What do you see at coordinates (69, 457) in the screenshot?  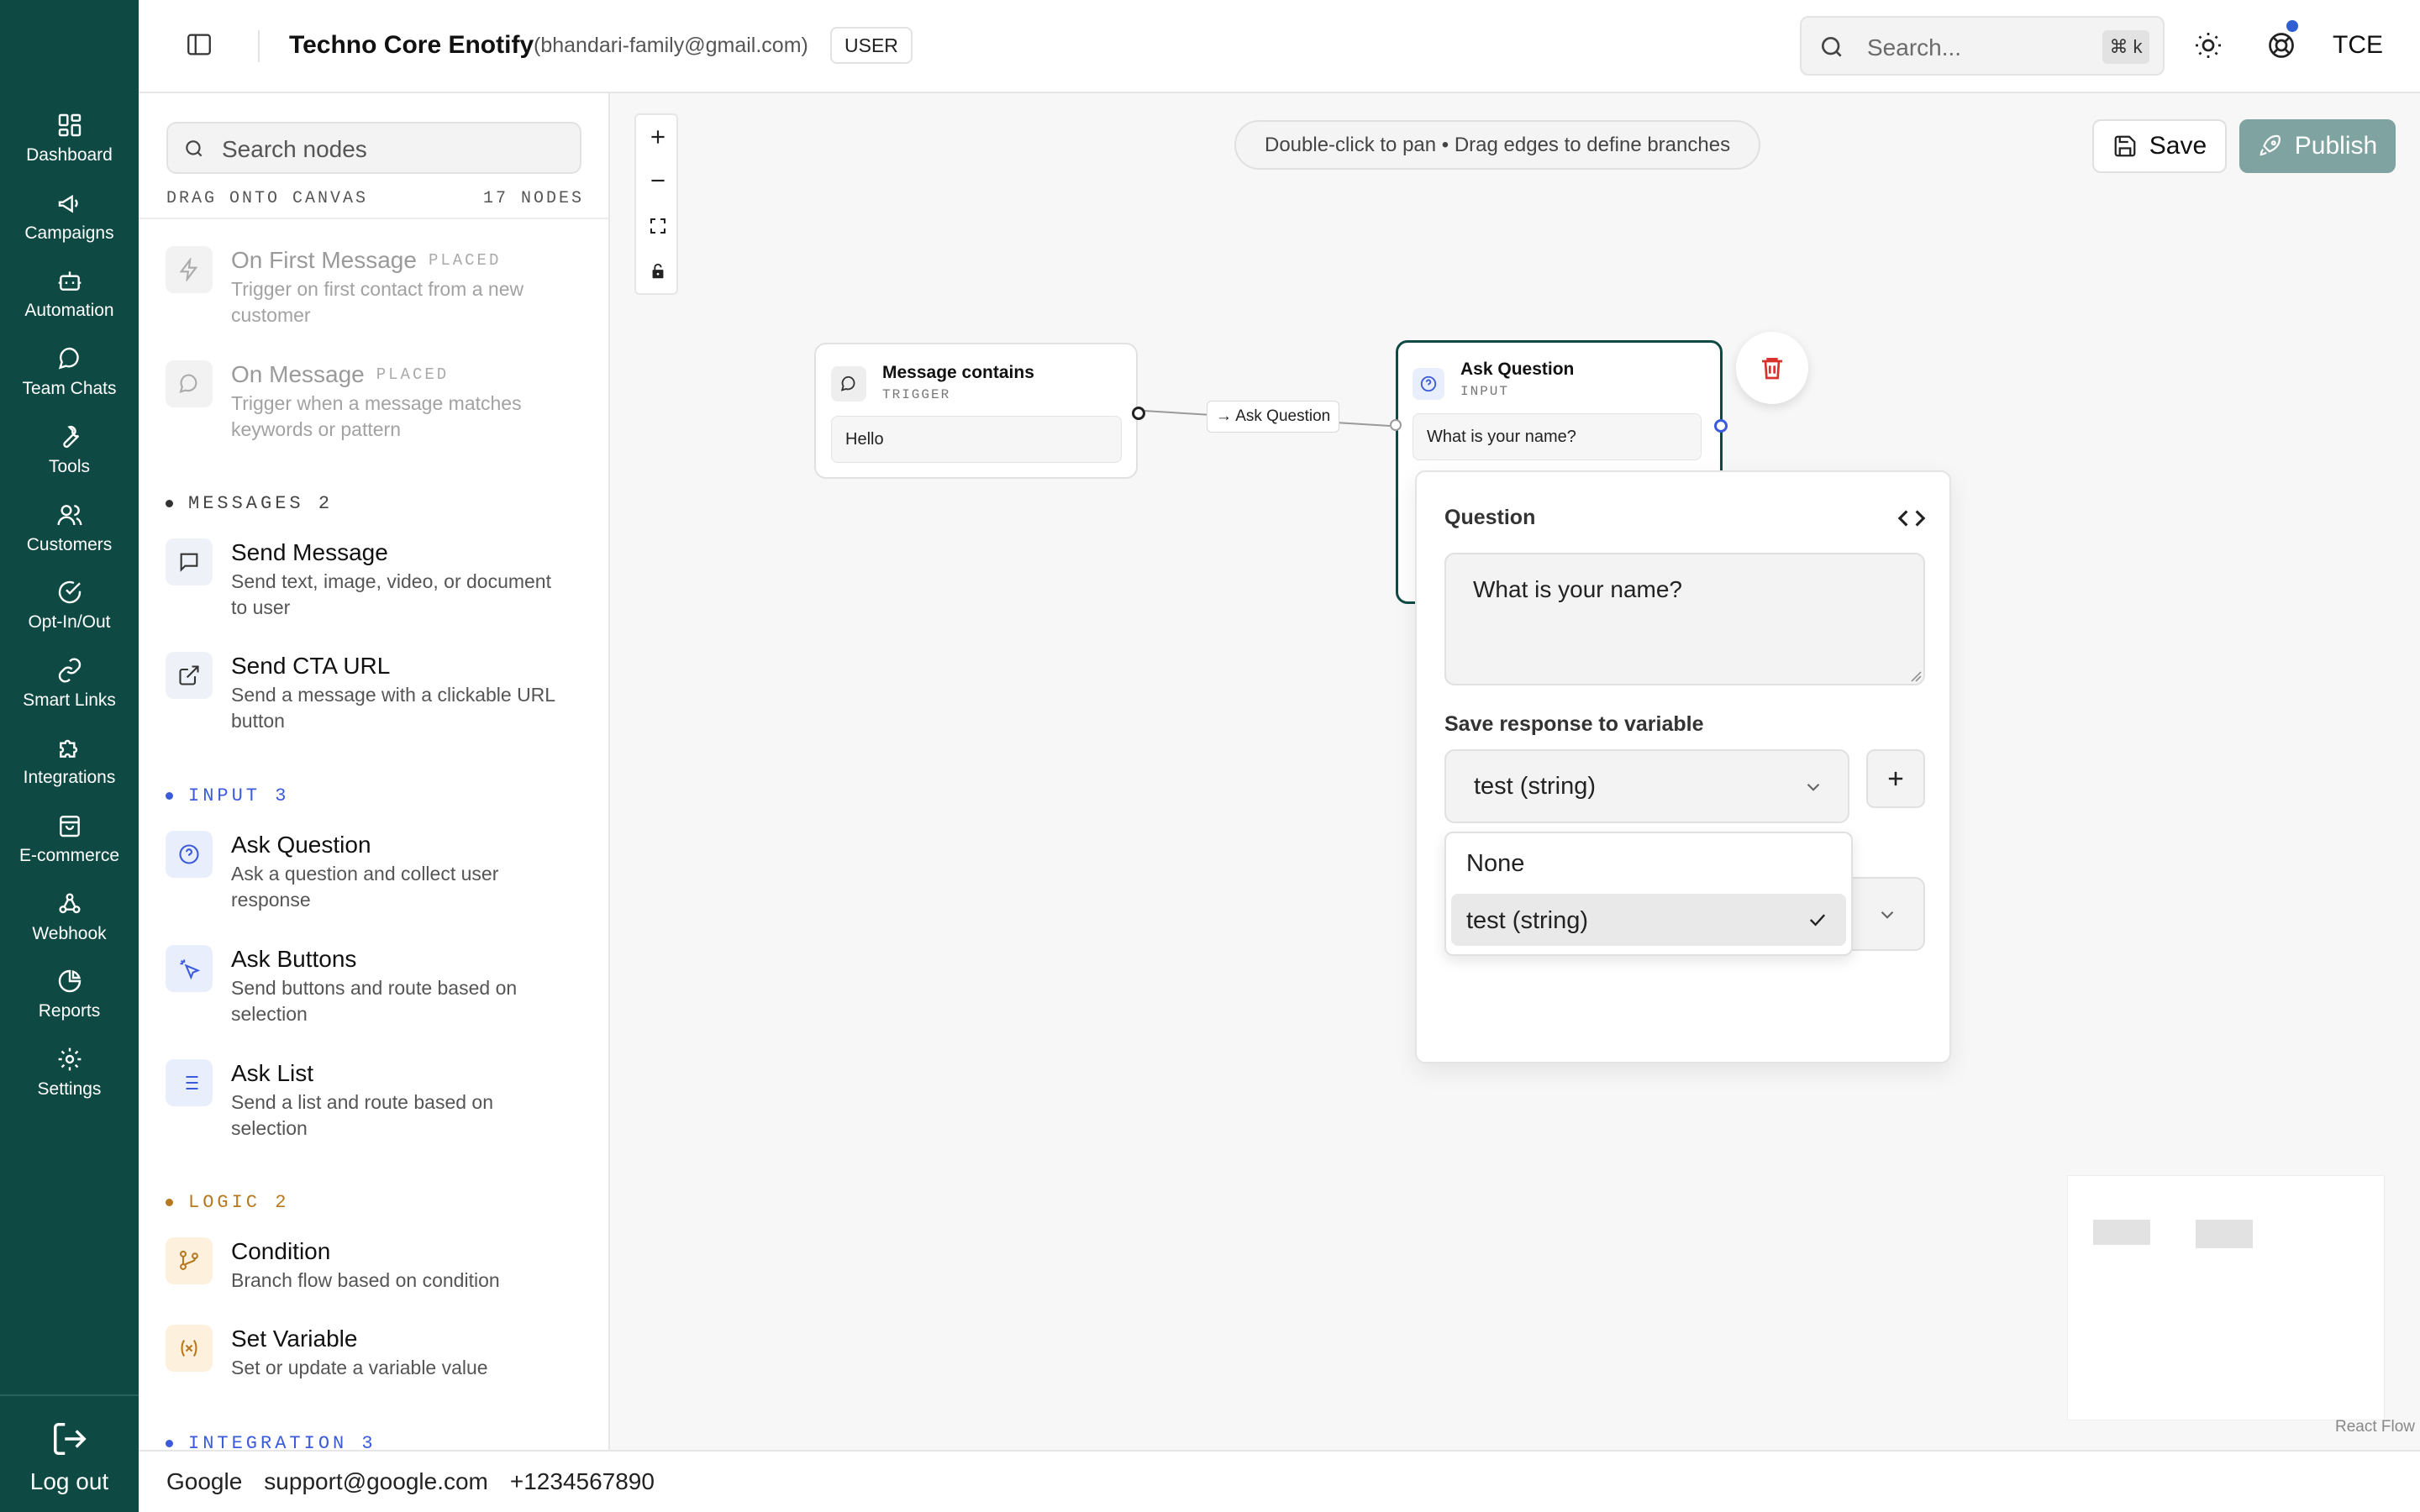 I see `nav-item-tools: Tools` at bounding box center [69, 457].